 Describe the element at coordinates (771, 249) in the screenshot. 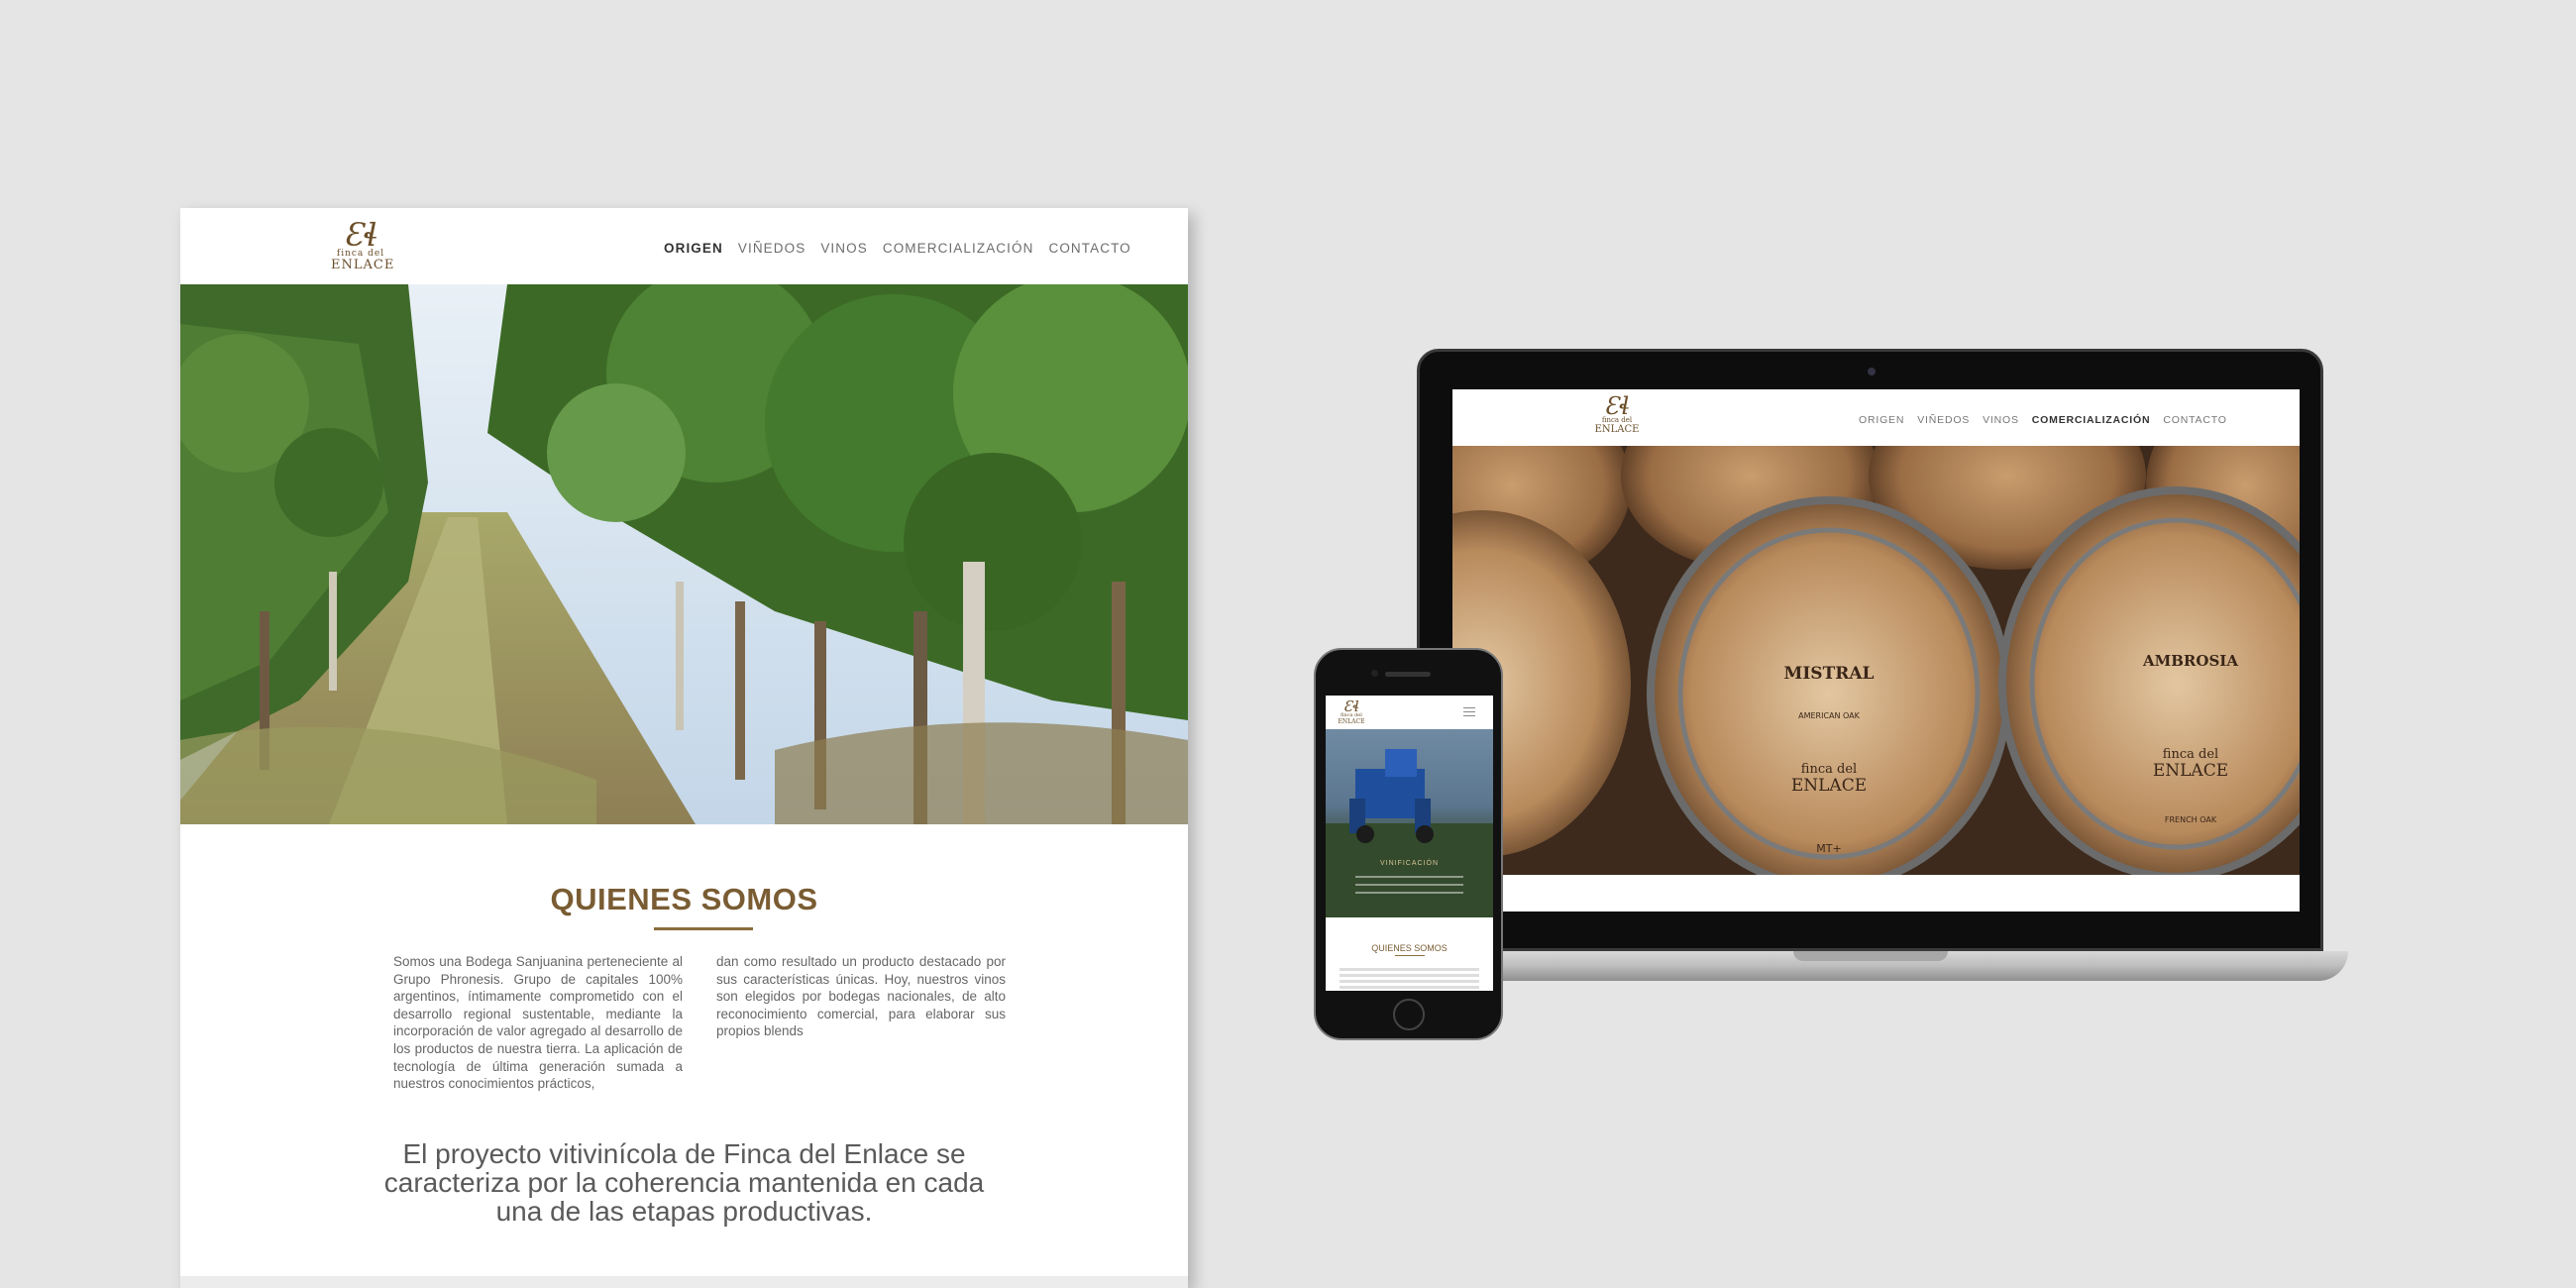

I see `nav-item-vinedos: VIÑEDOS` at that location.